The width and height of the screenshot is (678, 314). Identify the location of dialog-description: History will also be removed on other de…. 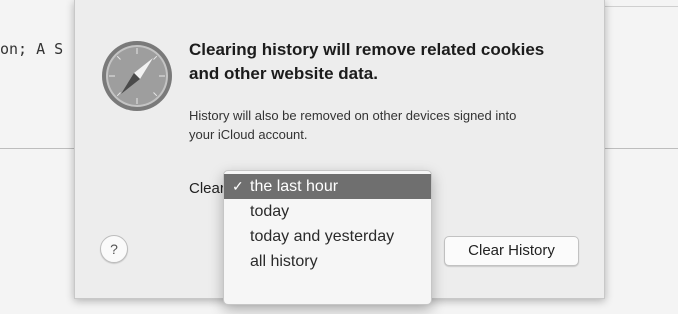
(384, 125).